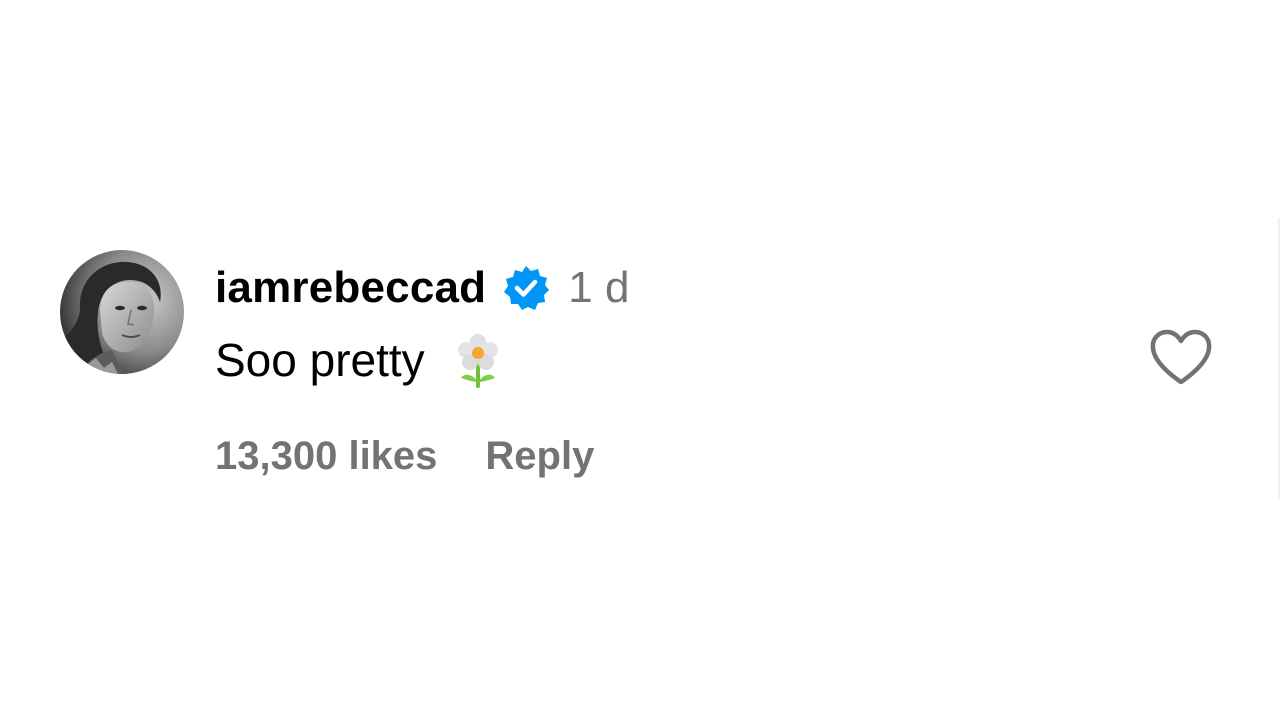  What do you see at coordinates (320, 360) in the screenshot?
I see `comment-text: Soo pretty` at bounding box center [320, 360].